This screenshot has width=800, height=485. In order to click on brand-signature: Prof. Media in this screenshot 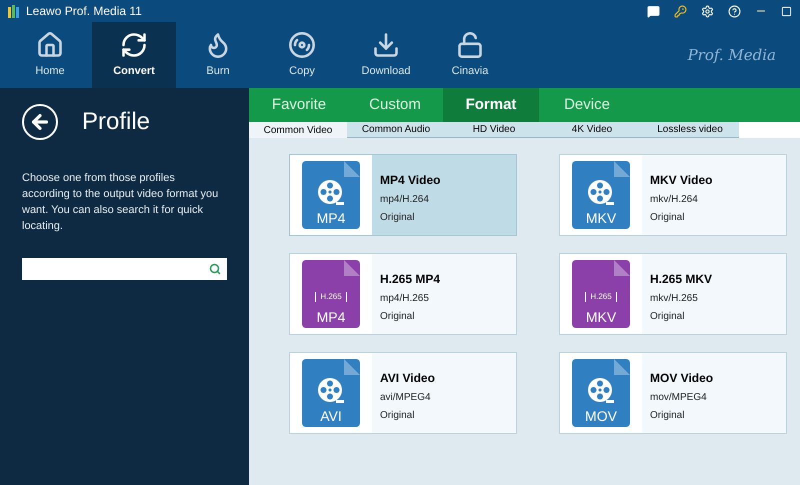, I will do `click(732, 55)`.